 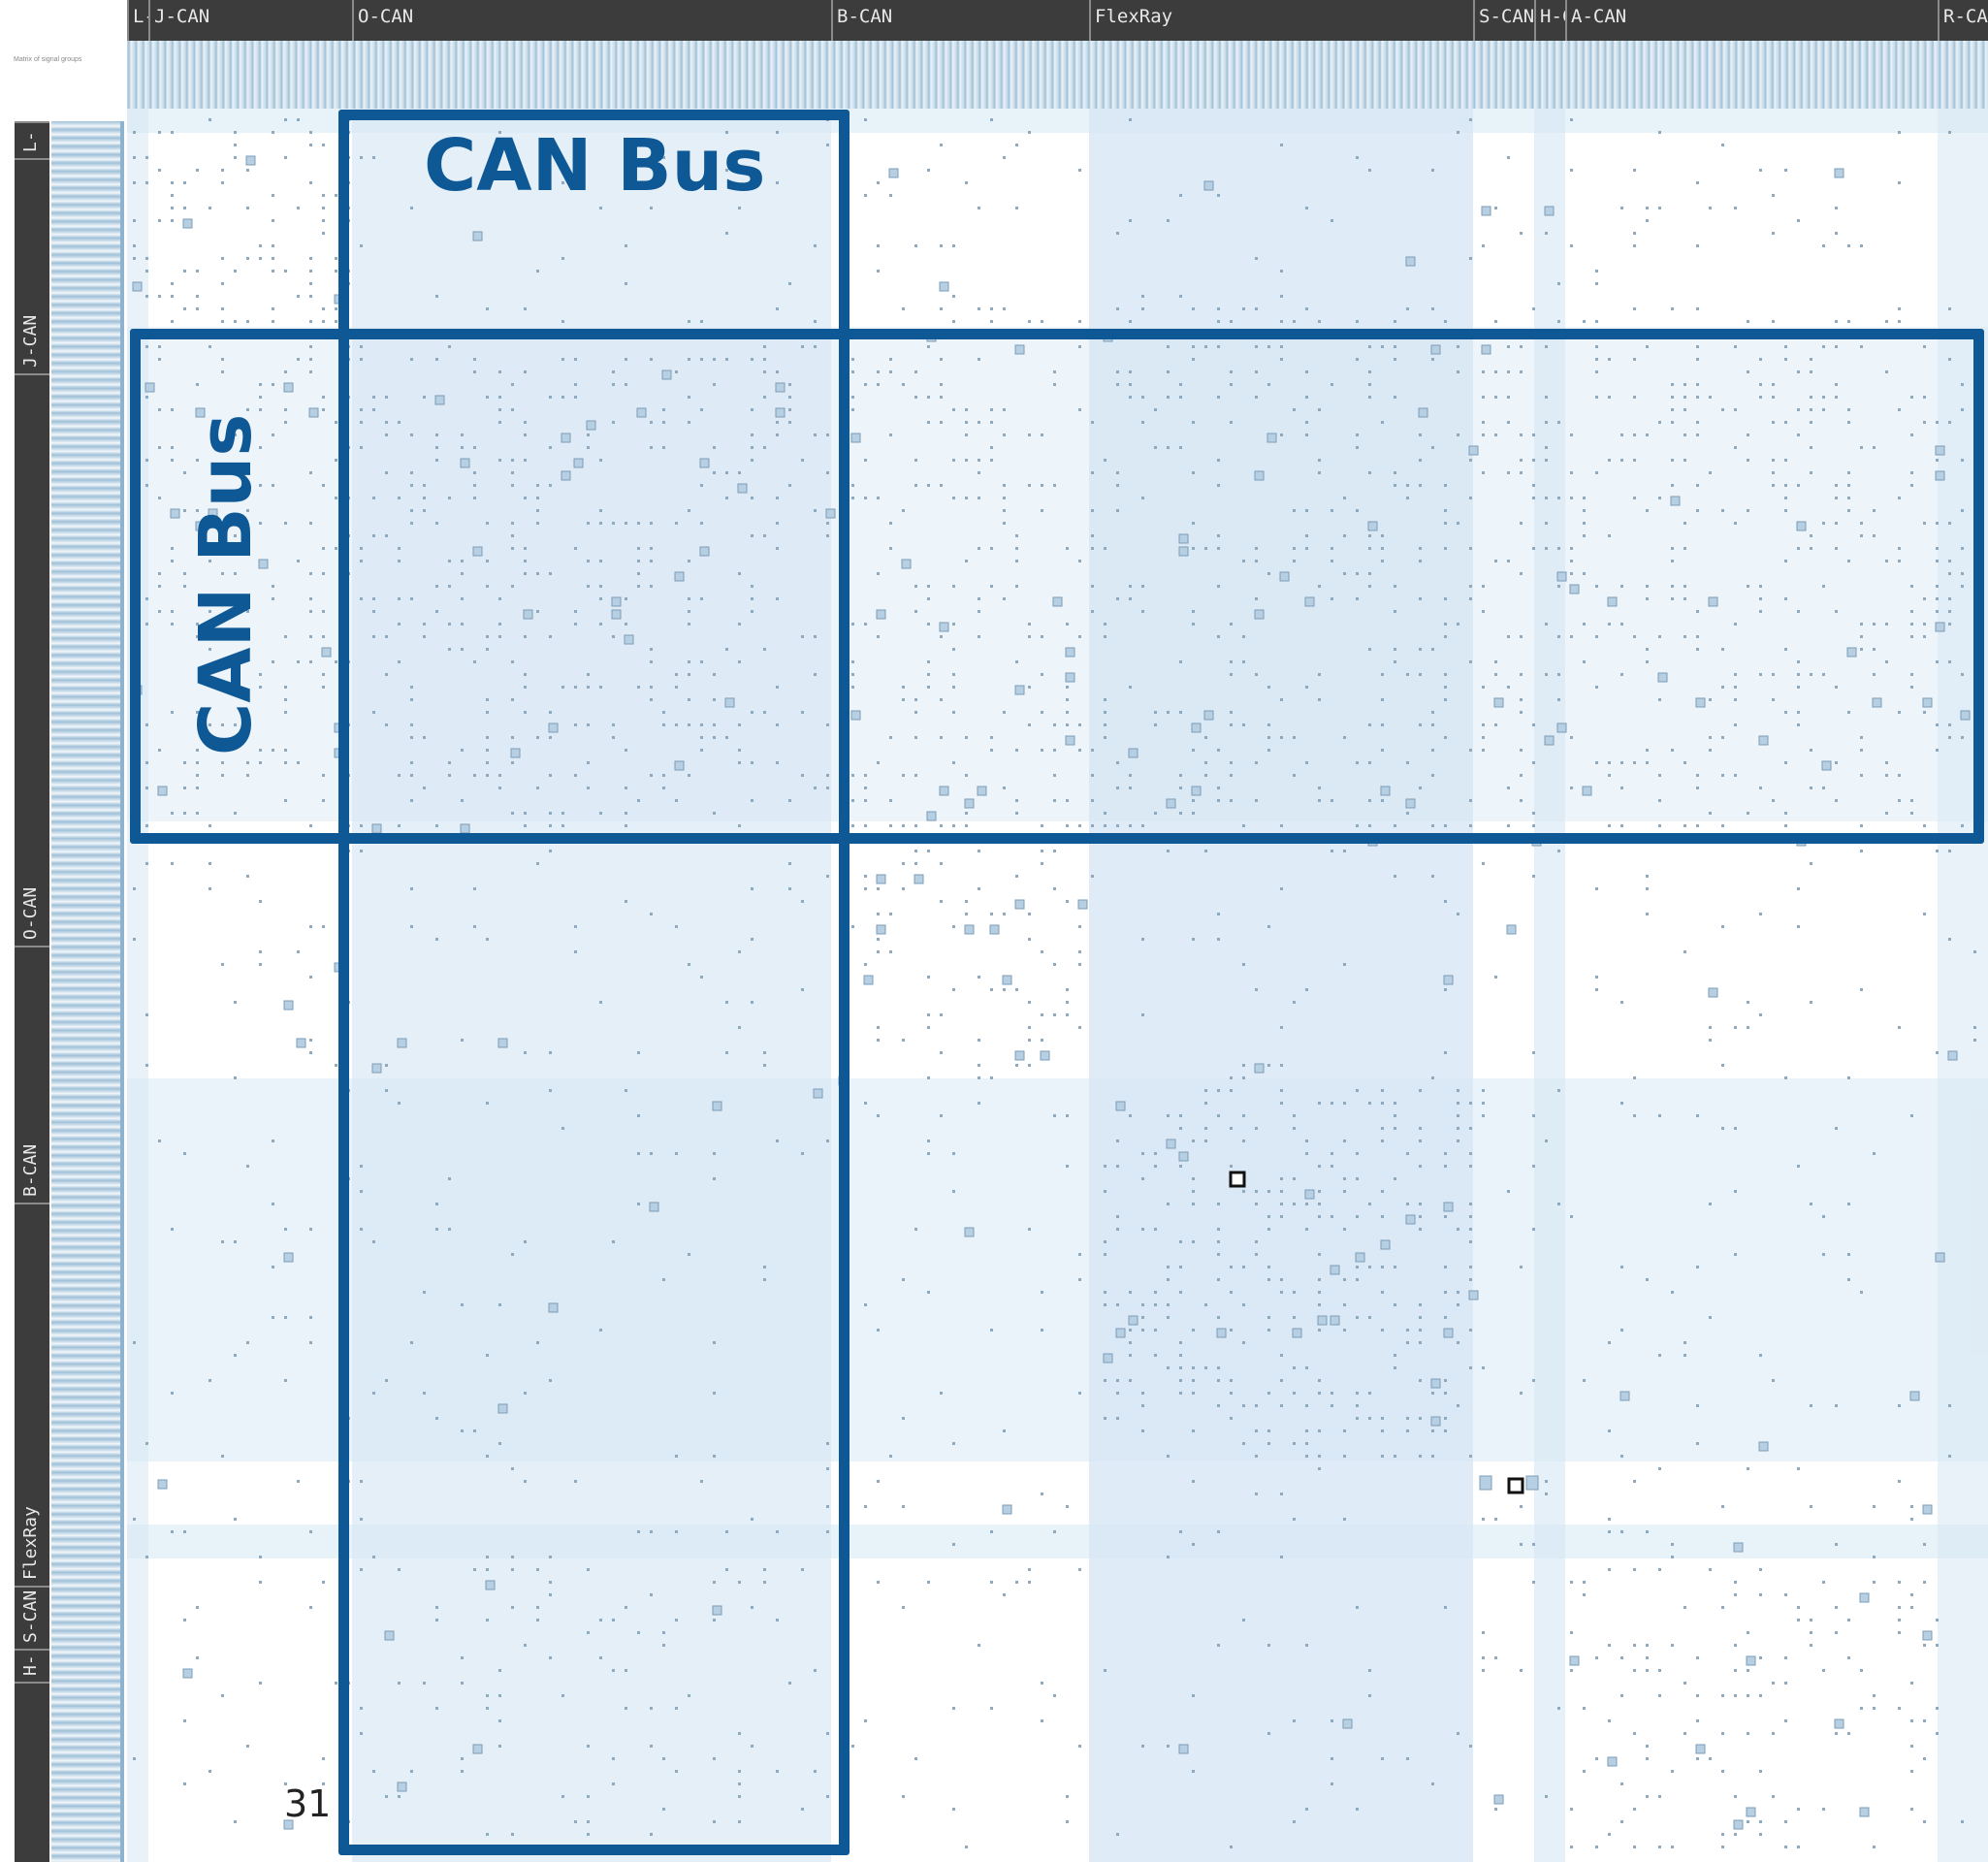 I want to click on col-bus-b-can: B-CAN, so click(x=960, y=20).